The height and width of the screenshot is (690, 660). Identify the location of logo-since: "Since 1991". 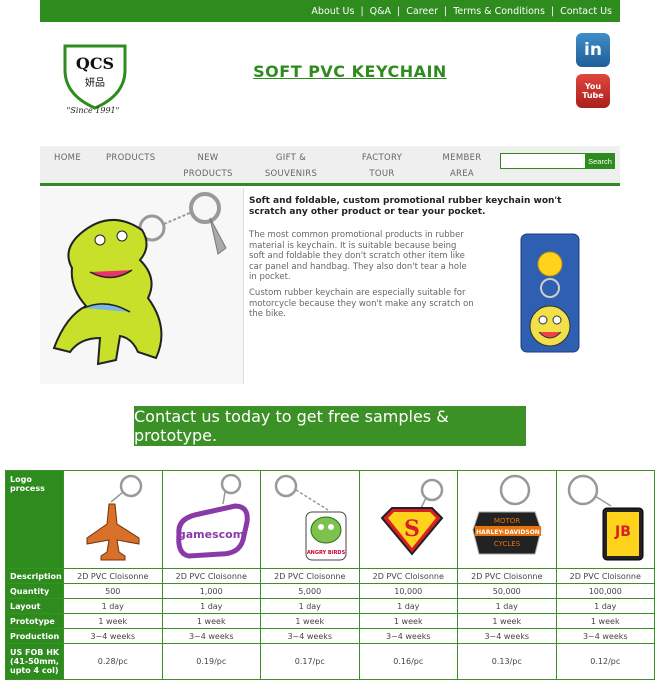
(93, 110).